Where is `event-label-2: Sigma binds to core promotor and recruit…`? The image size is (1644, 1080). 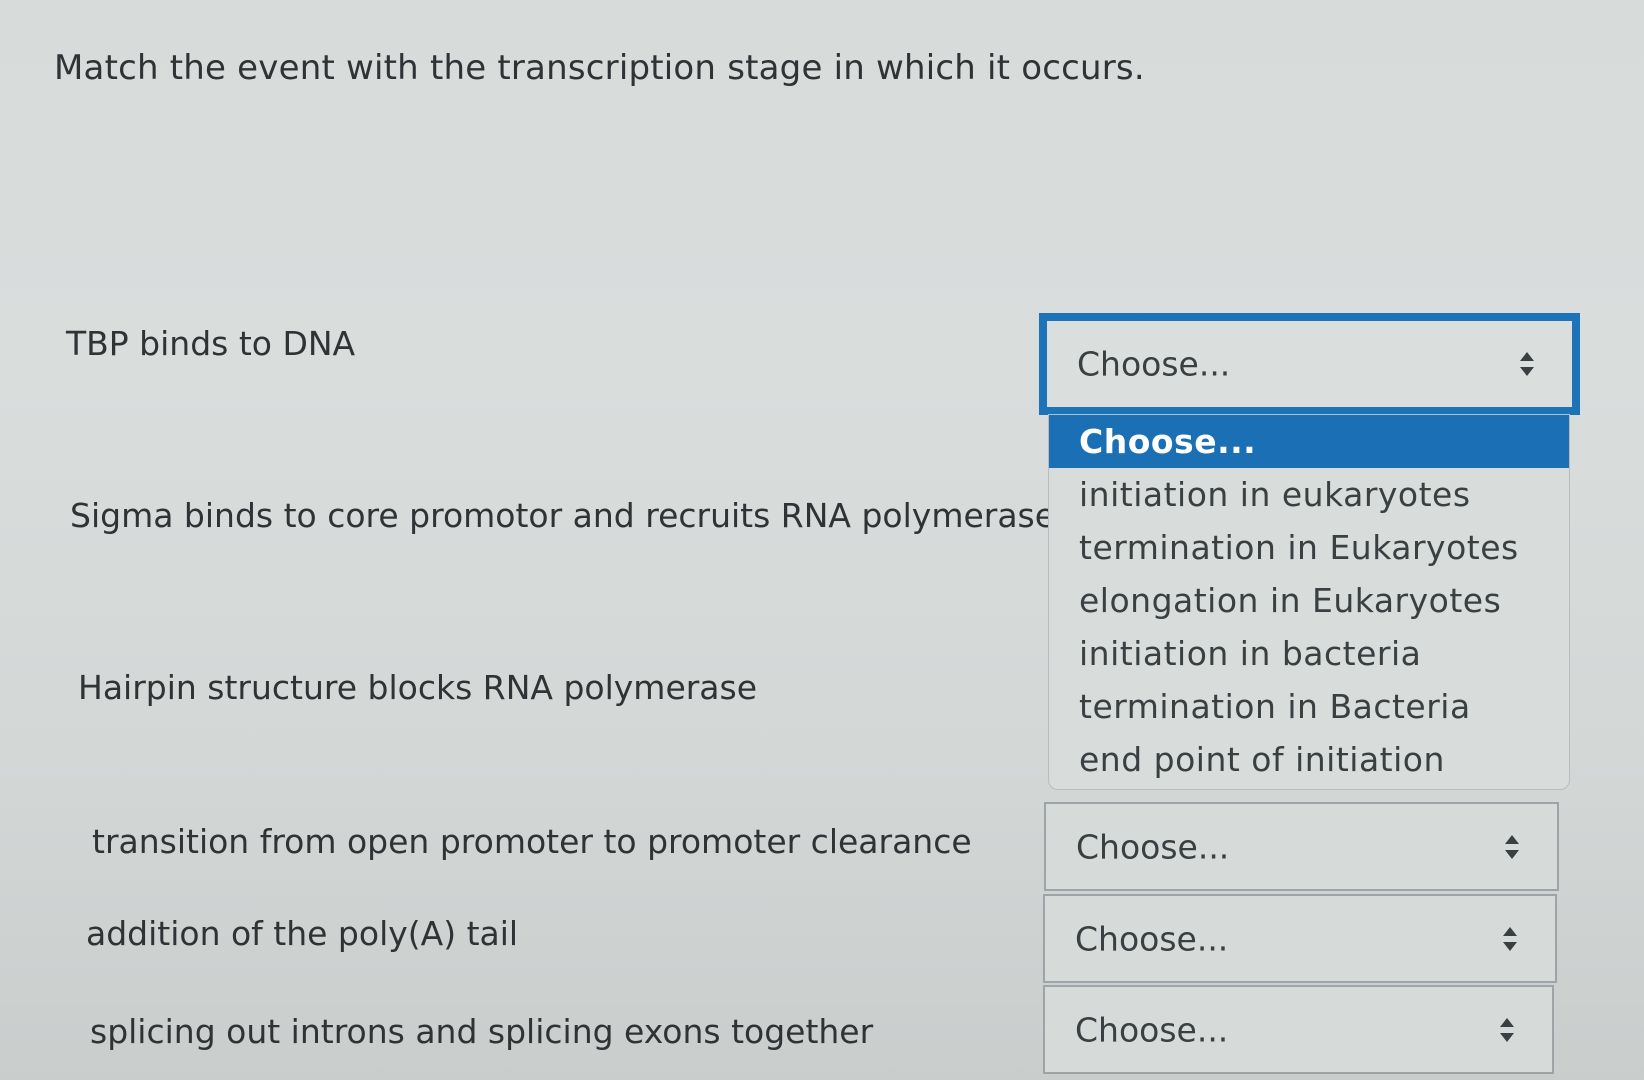
event-label-2: Sigma binds to core promotor and recruit… is located at coordinates (563, 515).